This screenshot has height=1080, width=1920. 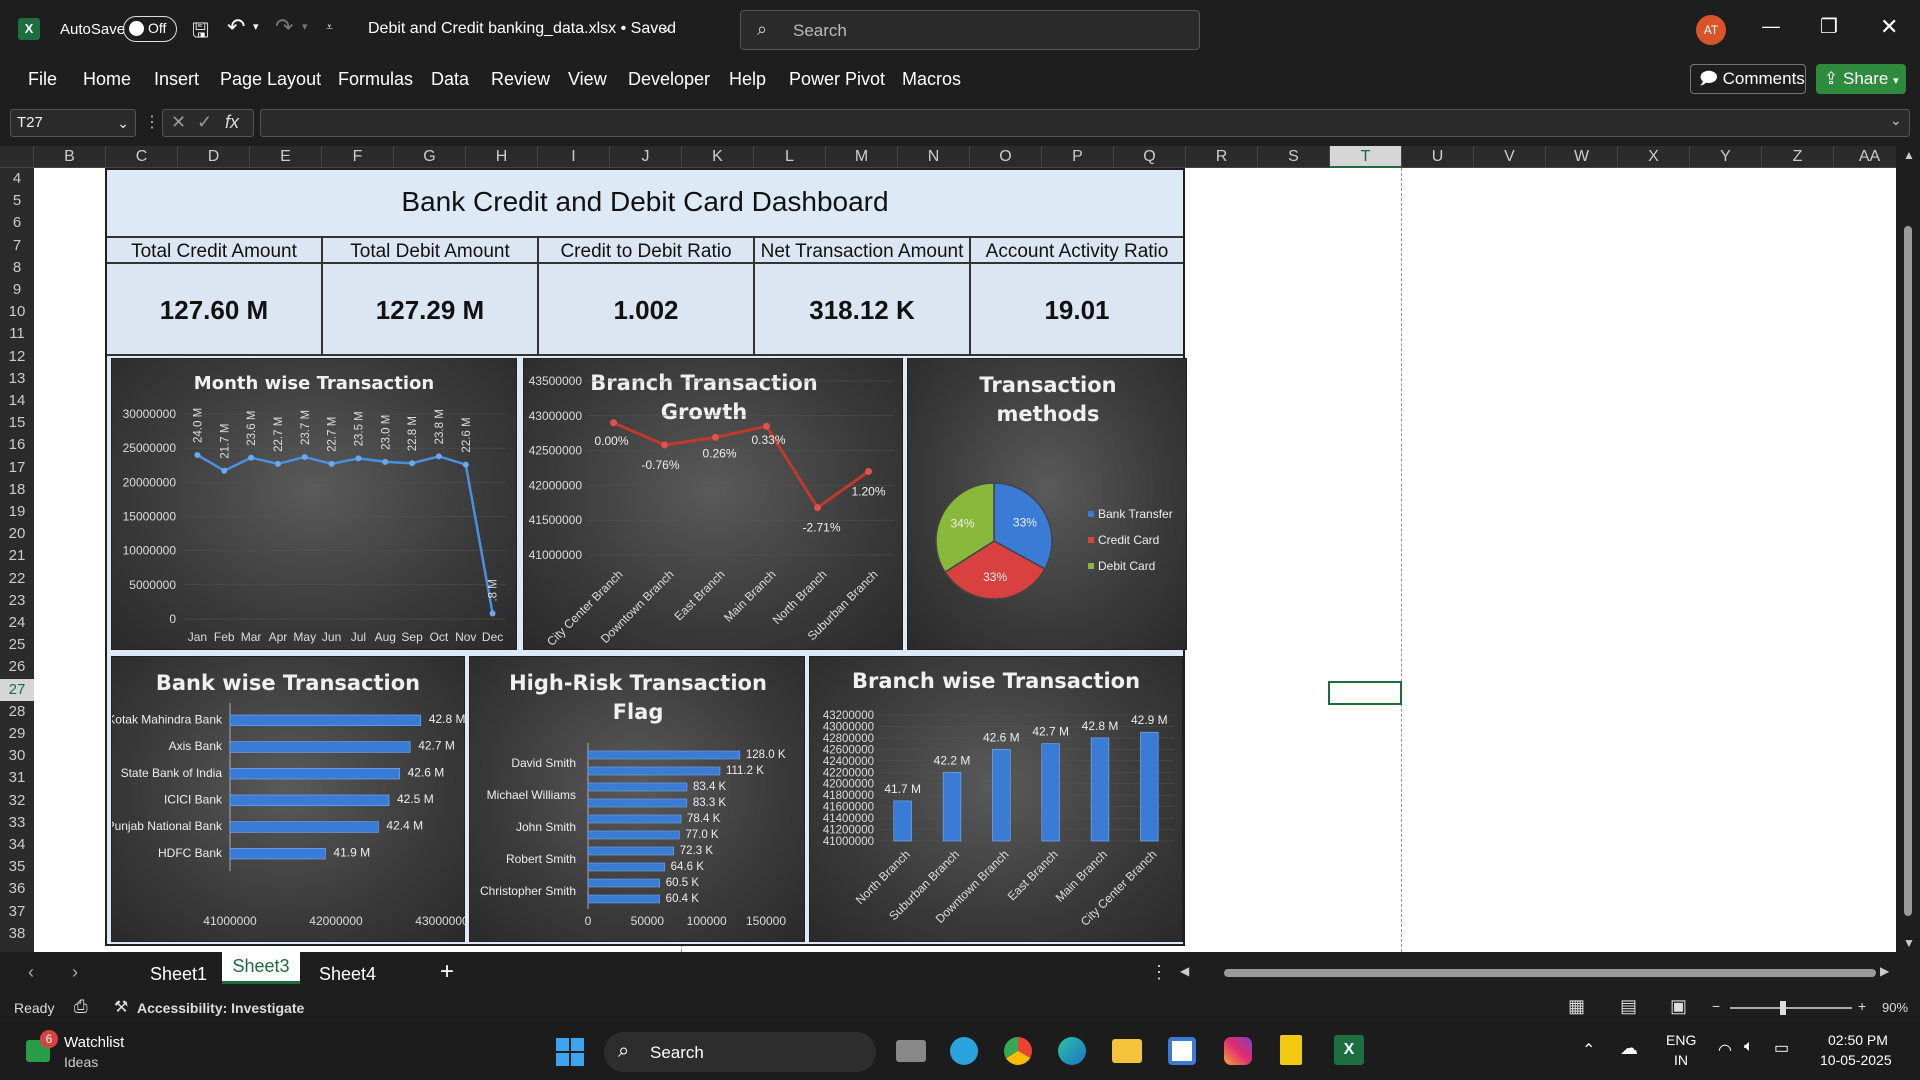 I want to click on row-header-26: 26, so click(x=17, y=667).